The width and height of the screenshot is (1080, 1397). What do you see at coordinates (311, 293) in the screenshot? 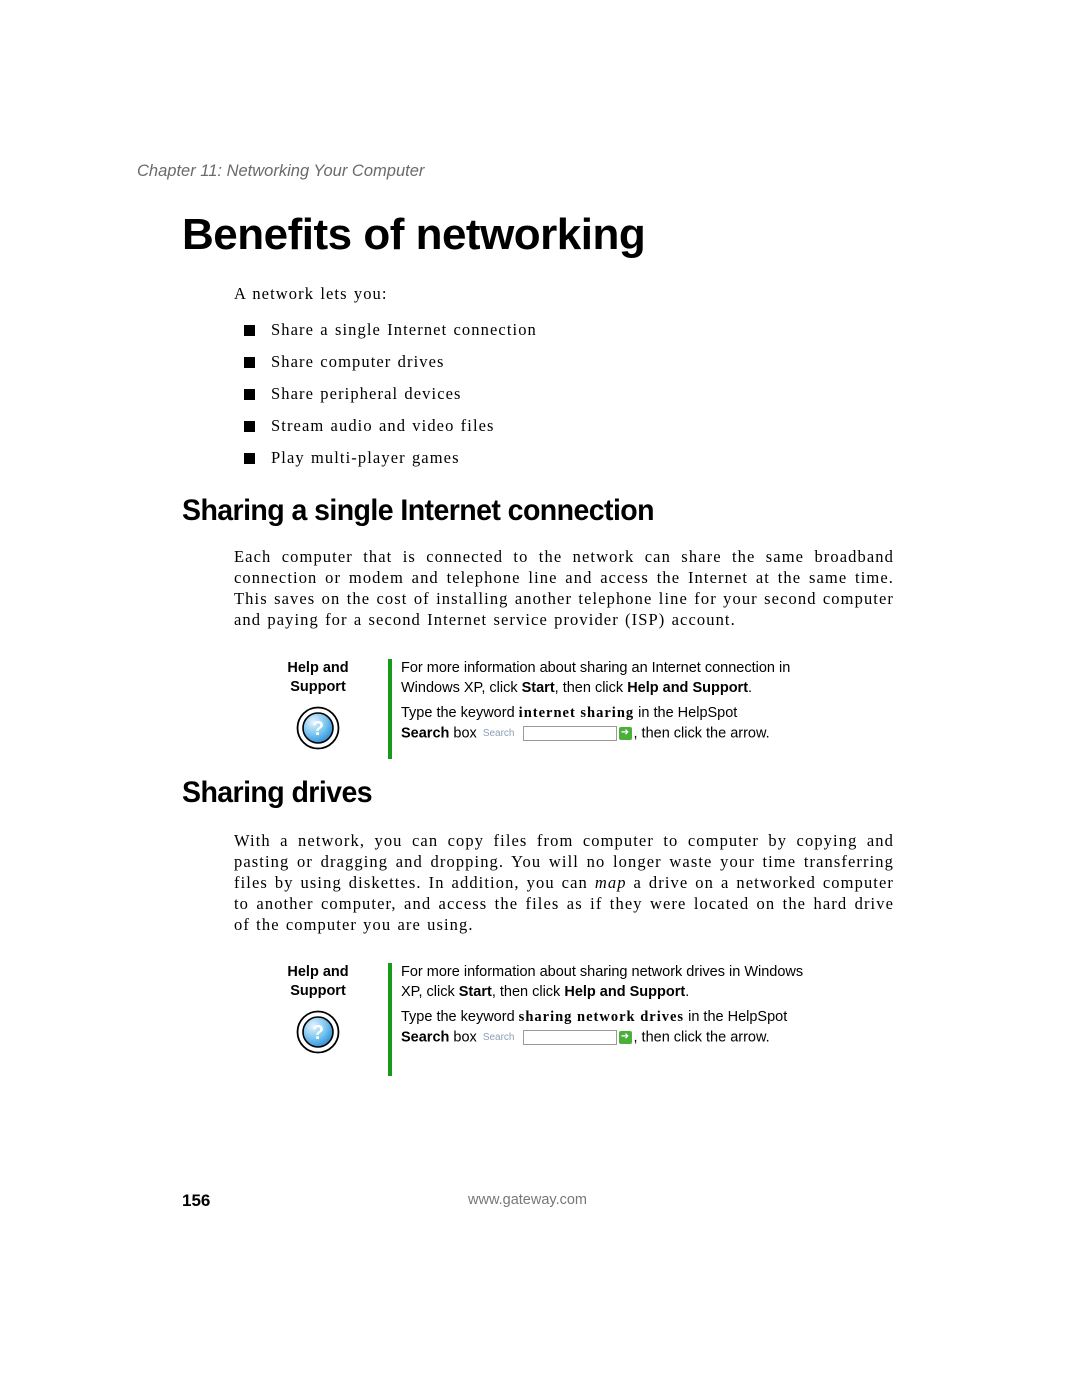
I see `intro-text: A network lets you:` at bounding box center [311, 293].